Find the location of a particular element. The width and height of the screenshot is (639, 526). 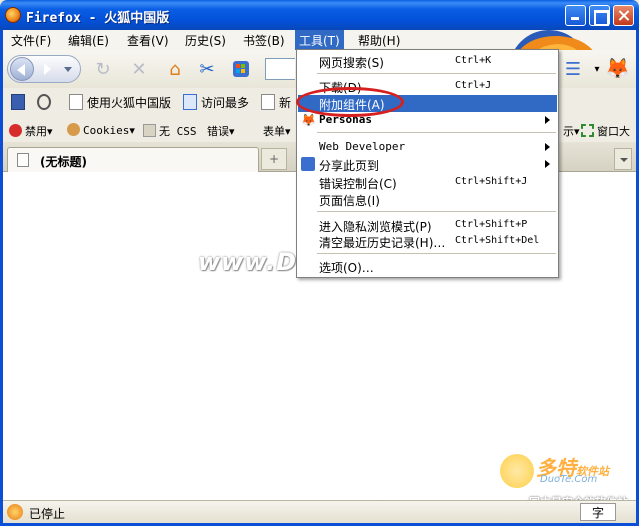

forward-button is located at coordinates (48, 69).